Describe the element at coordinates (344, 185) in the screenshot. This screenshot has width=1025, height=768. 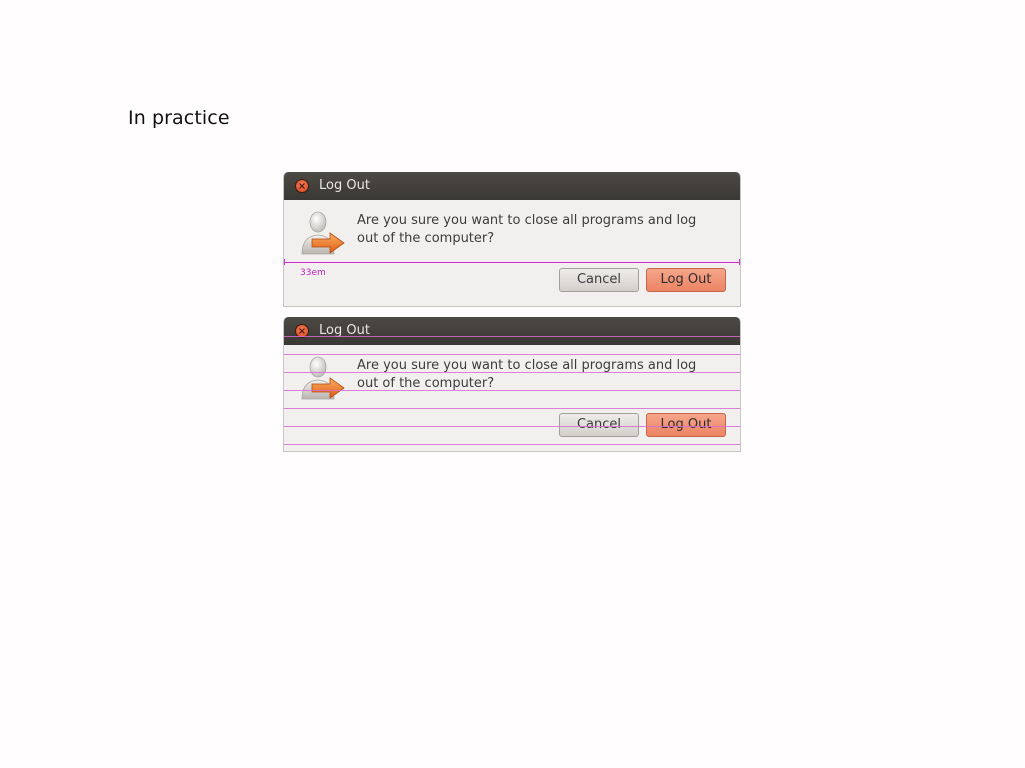
I see `window-title: Log Out` at that location.